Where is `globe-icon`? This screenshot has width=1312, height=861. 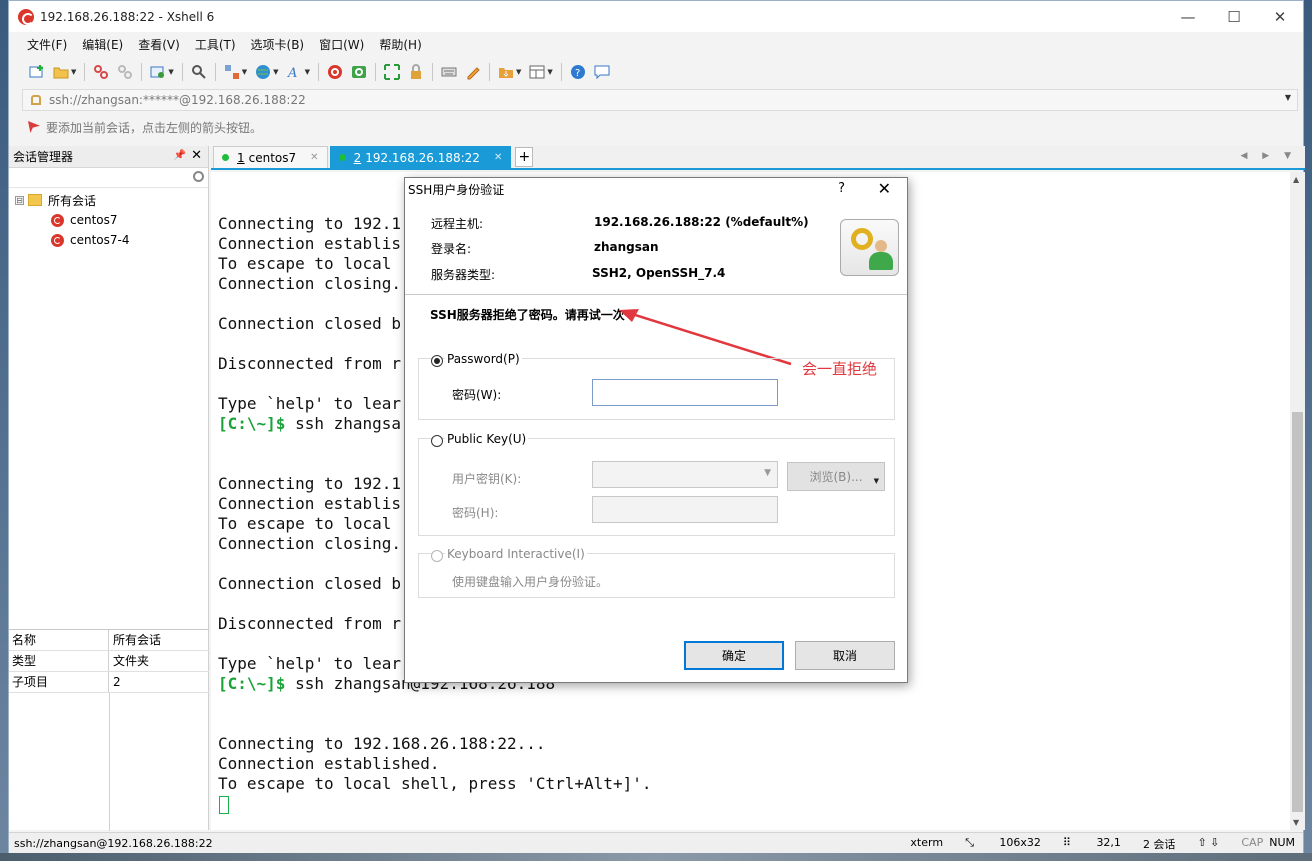
globe-icon is located at coordinates (263, 72).